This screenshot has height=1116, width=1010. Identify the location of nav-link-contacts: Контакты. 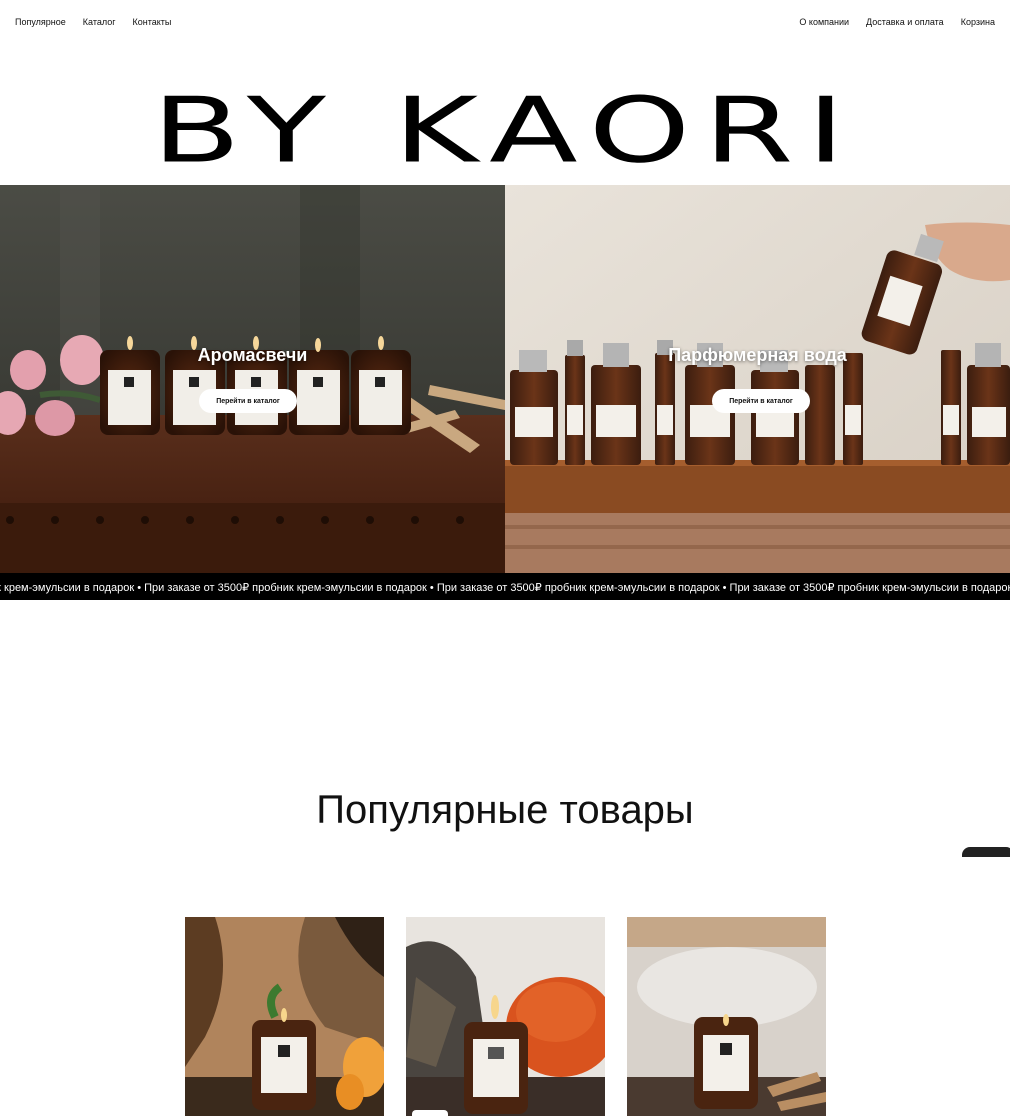
(151, 22).